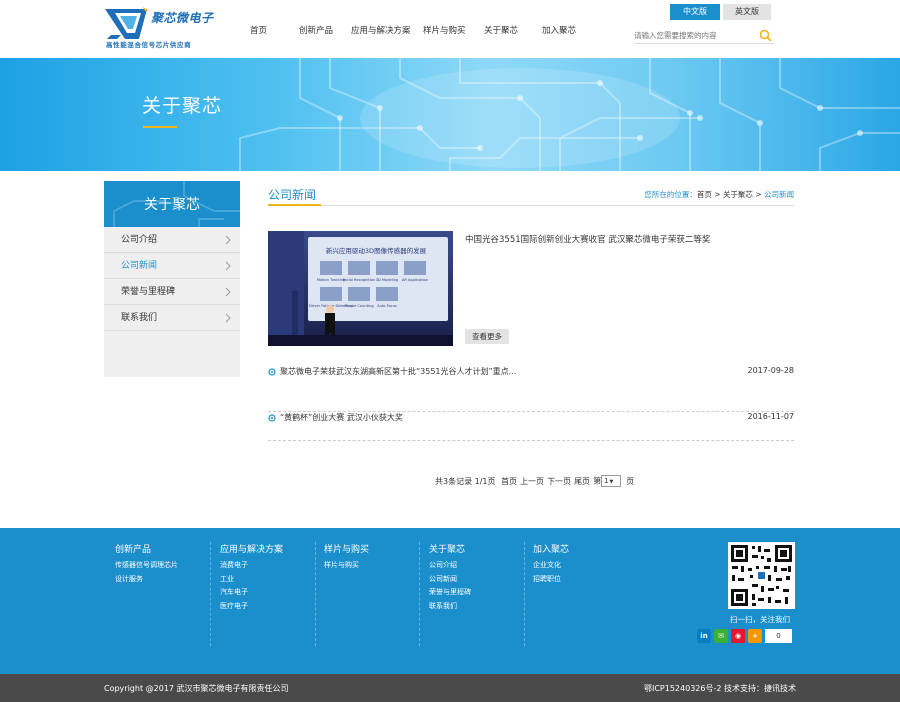 This screenshot has width=900, height=702. What do you see at coordinates (182, 106) in the screenshot?
I see `banner-title: 关于聚芯` at bounding box center [182, 106].